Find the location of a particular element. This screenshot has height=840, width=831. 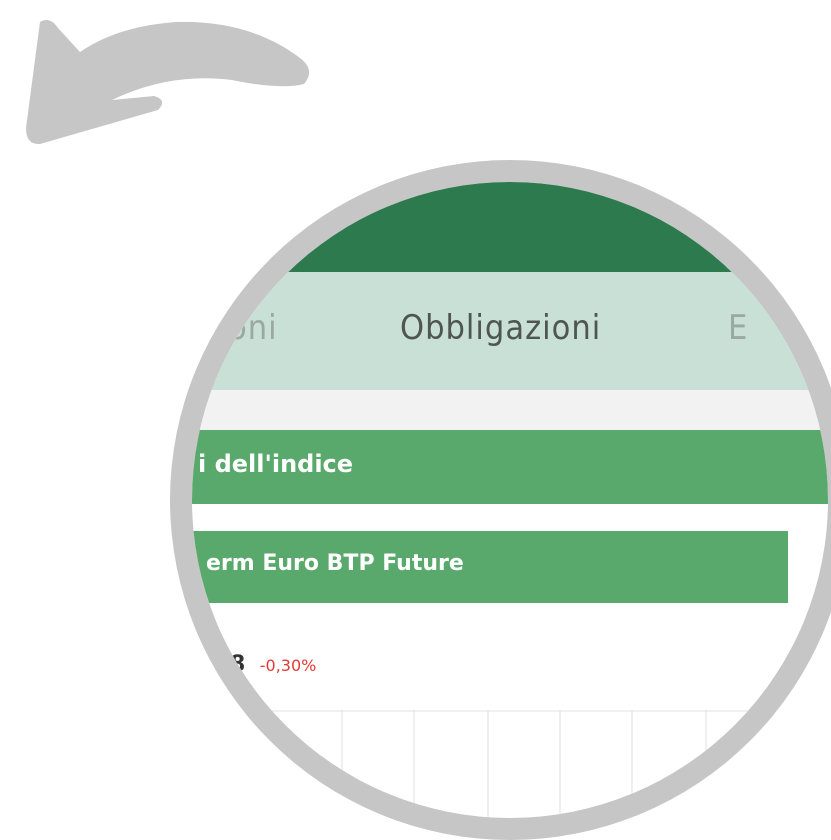

quote-value: 8 is located at coordinates (238, 664).